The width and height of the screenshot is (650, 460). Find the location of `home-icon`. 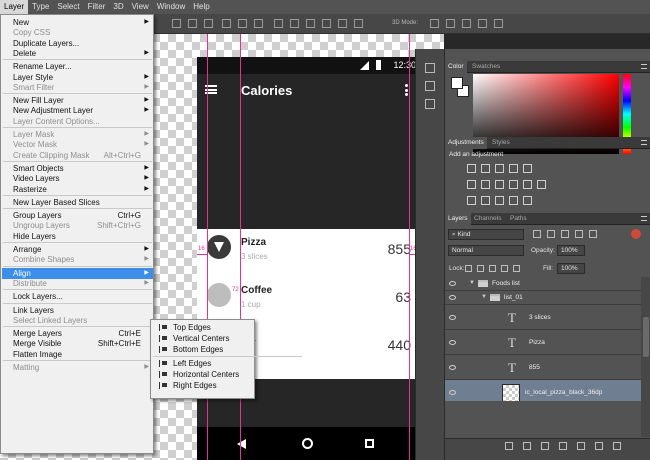

home-icon is located at coordinates (307, 443).